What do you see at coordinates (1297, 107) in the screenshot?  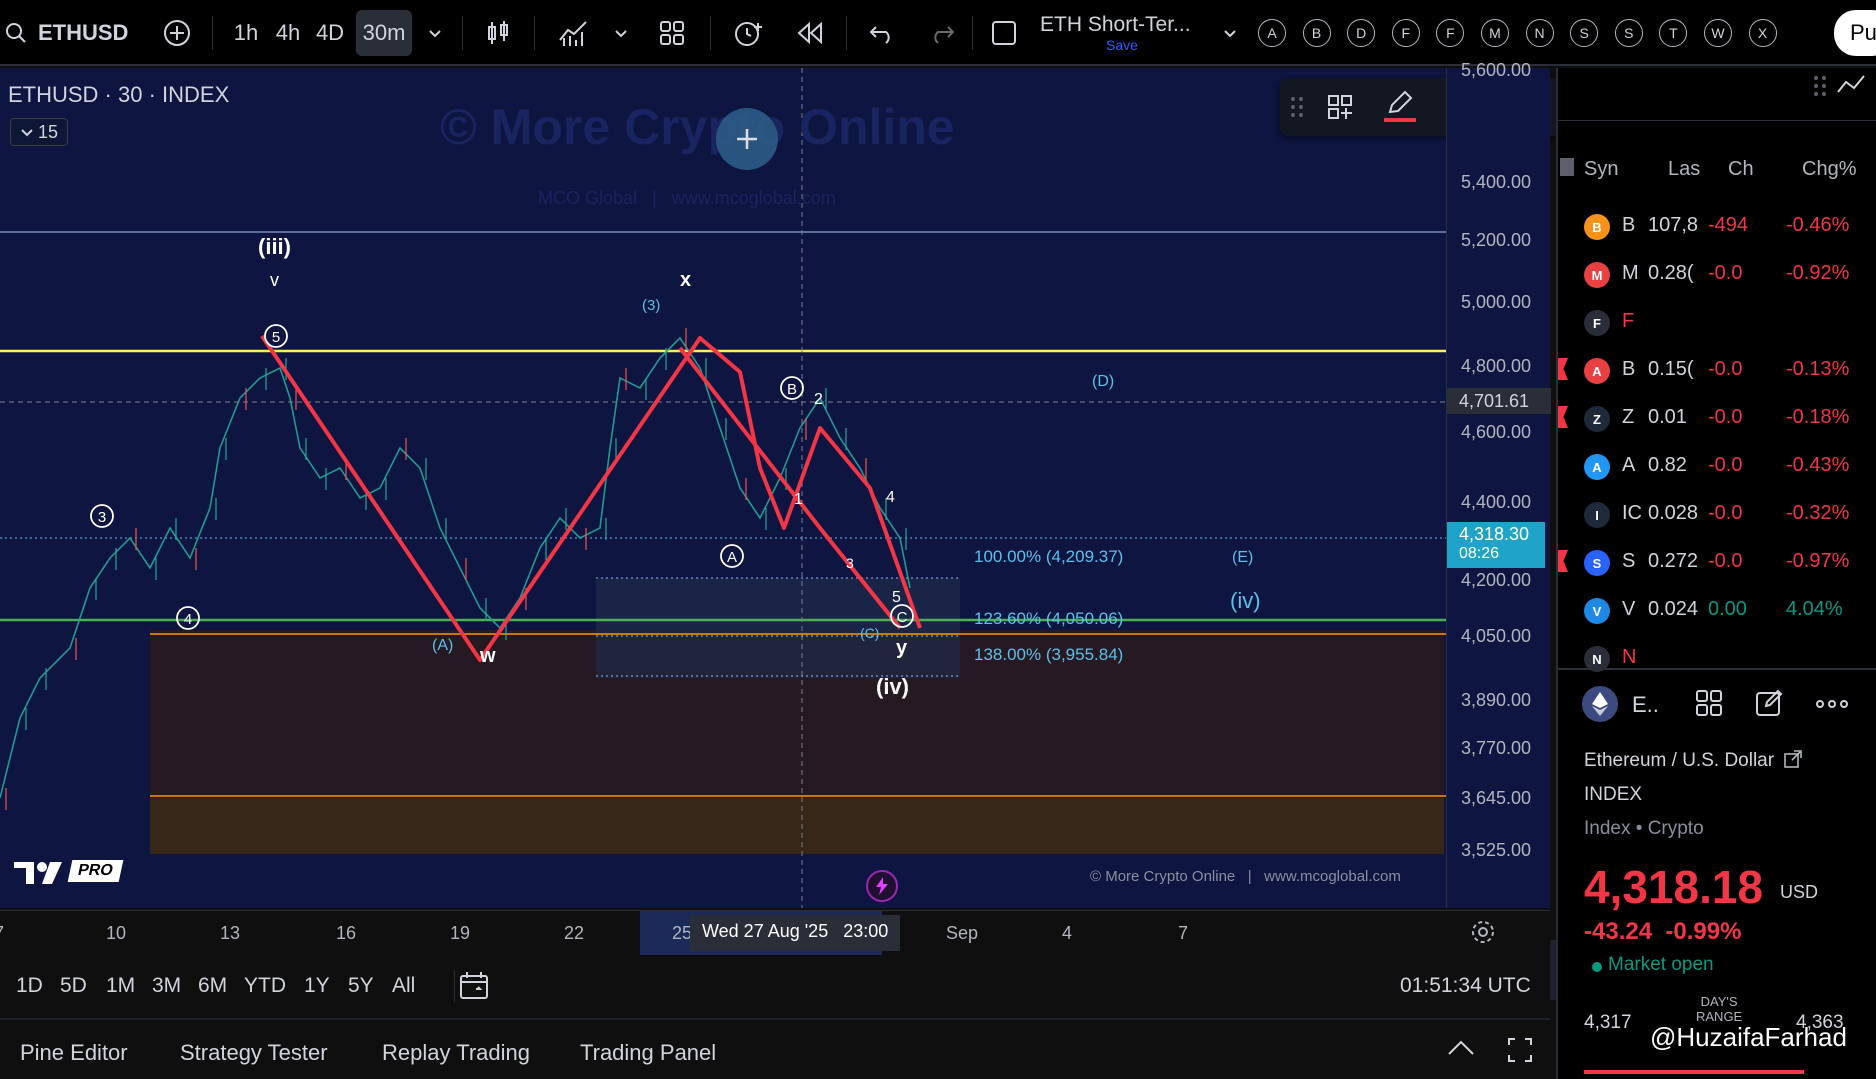 I see `drag-handle` at bounding box center [1297, 107].